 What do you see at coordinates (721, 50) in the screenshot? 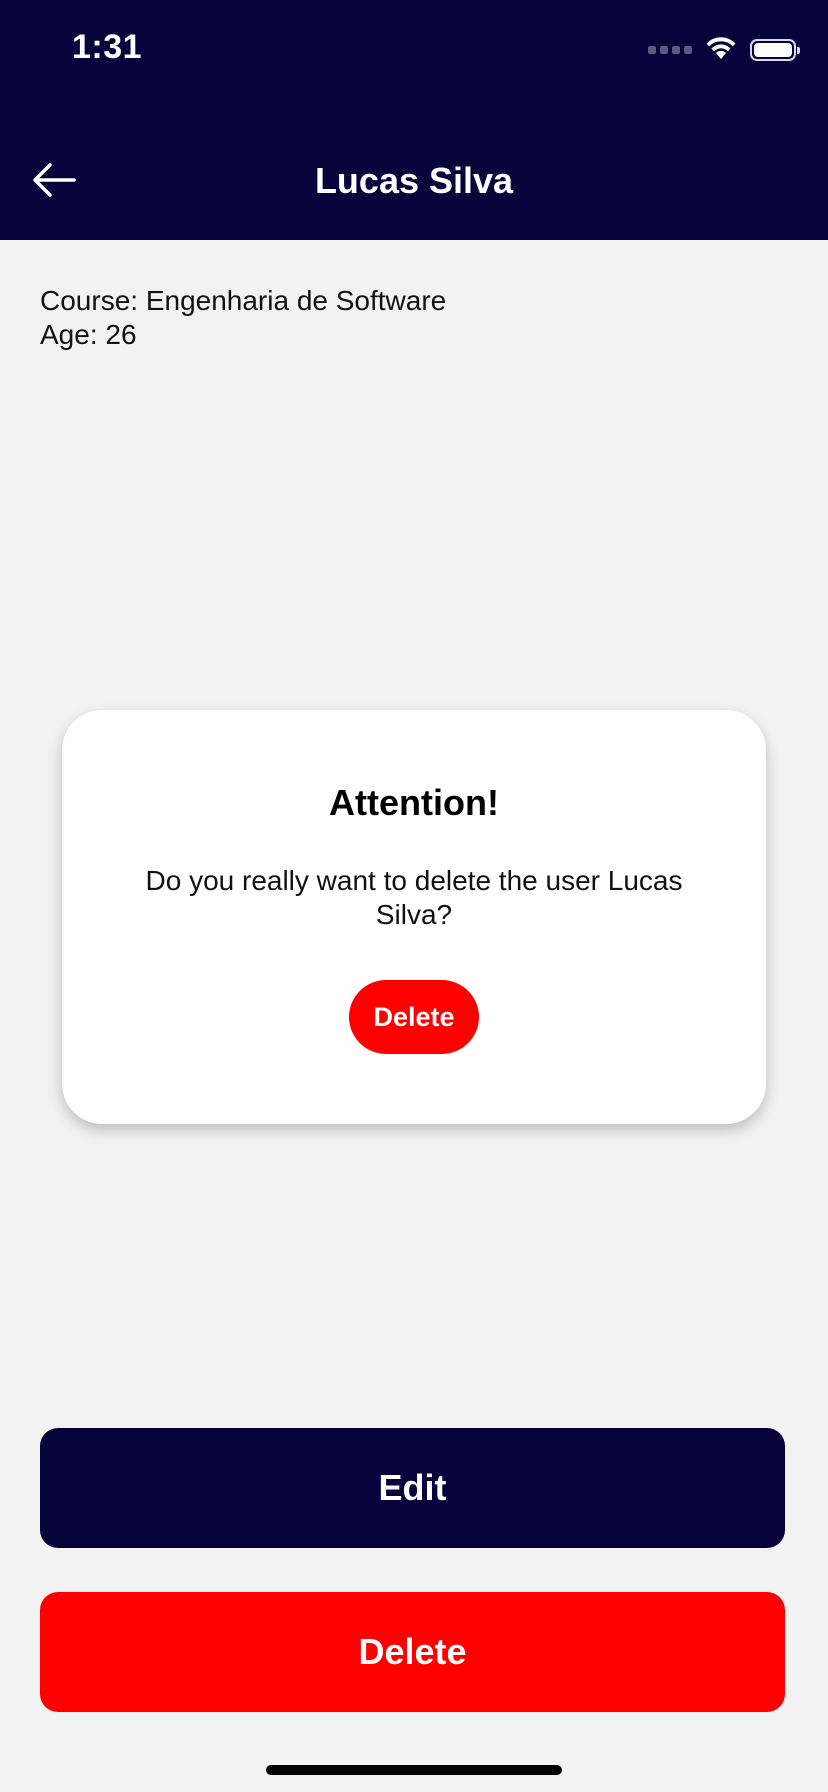
I see `wifi-icon` at bounding box center [721, 50].